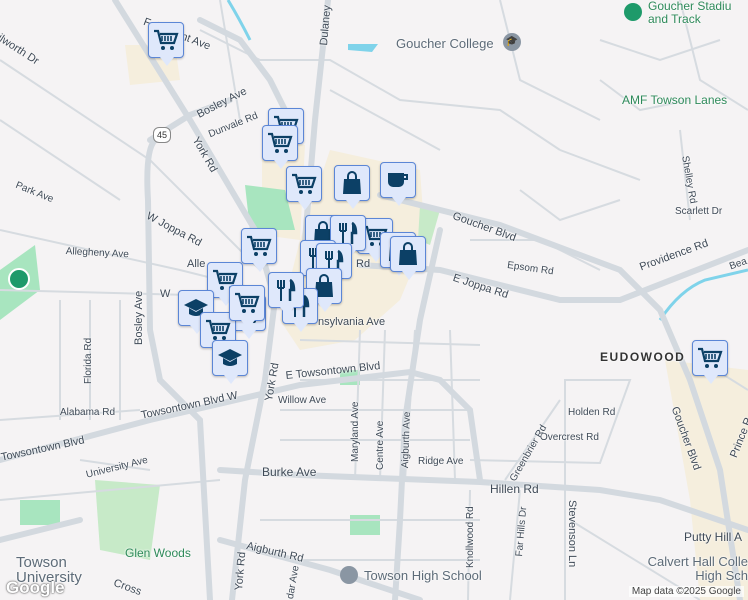 This screenshot has height=600, width=748. What do you see at coordinates (643, 357) in the screenshot?
I see `neighborhood-eudowood: EUDOWOOD` at bounding box center [643, 357].